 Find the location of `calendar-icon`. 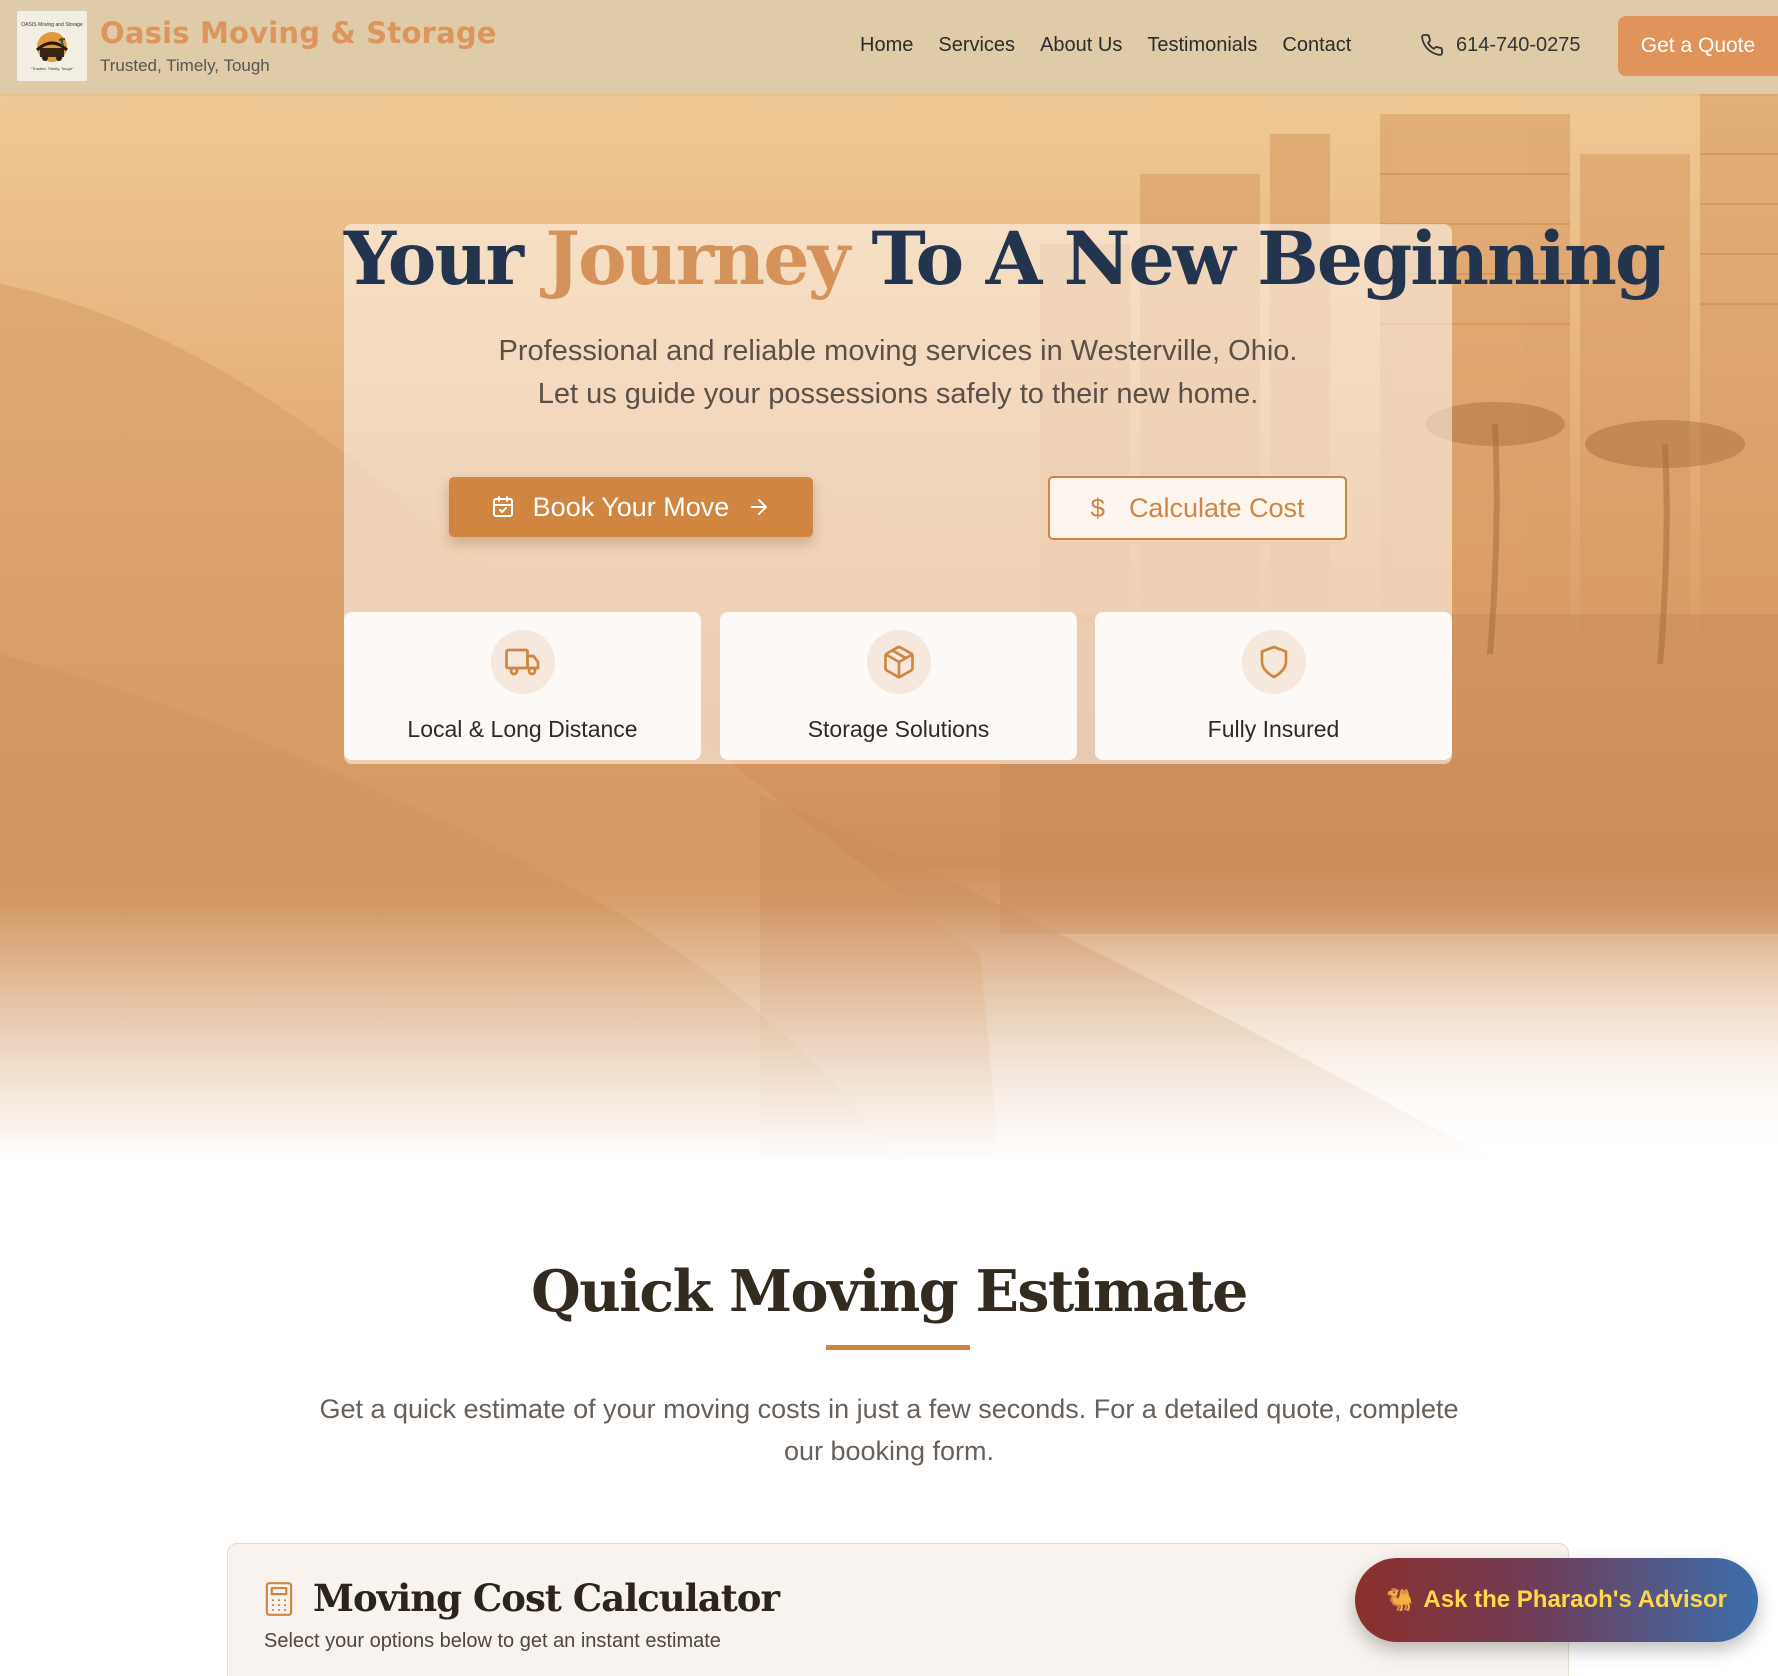

calendar-icon is located at coordinates (502, 506).